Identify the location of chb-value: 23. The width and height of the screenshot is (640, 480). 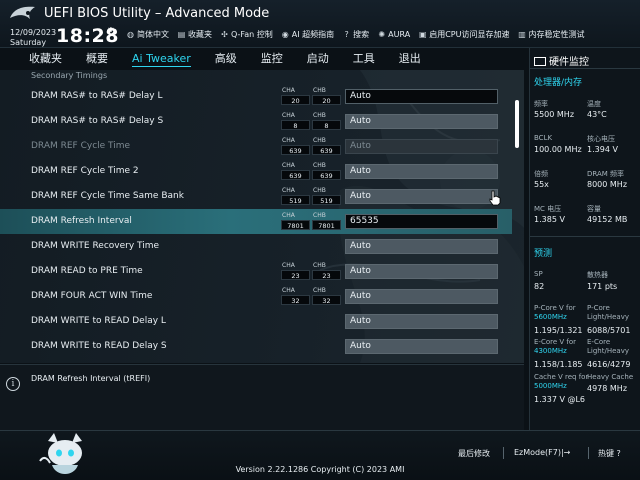
(326, 275).